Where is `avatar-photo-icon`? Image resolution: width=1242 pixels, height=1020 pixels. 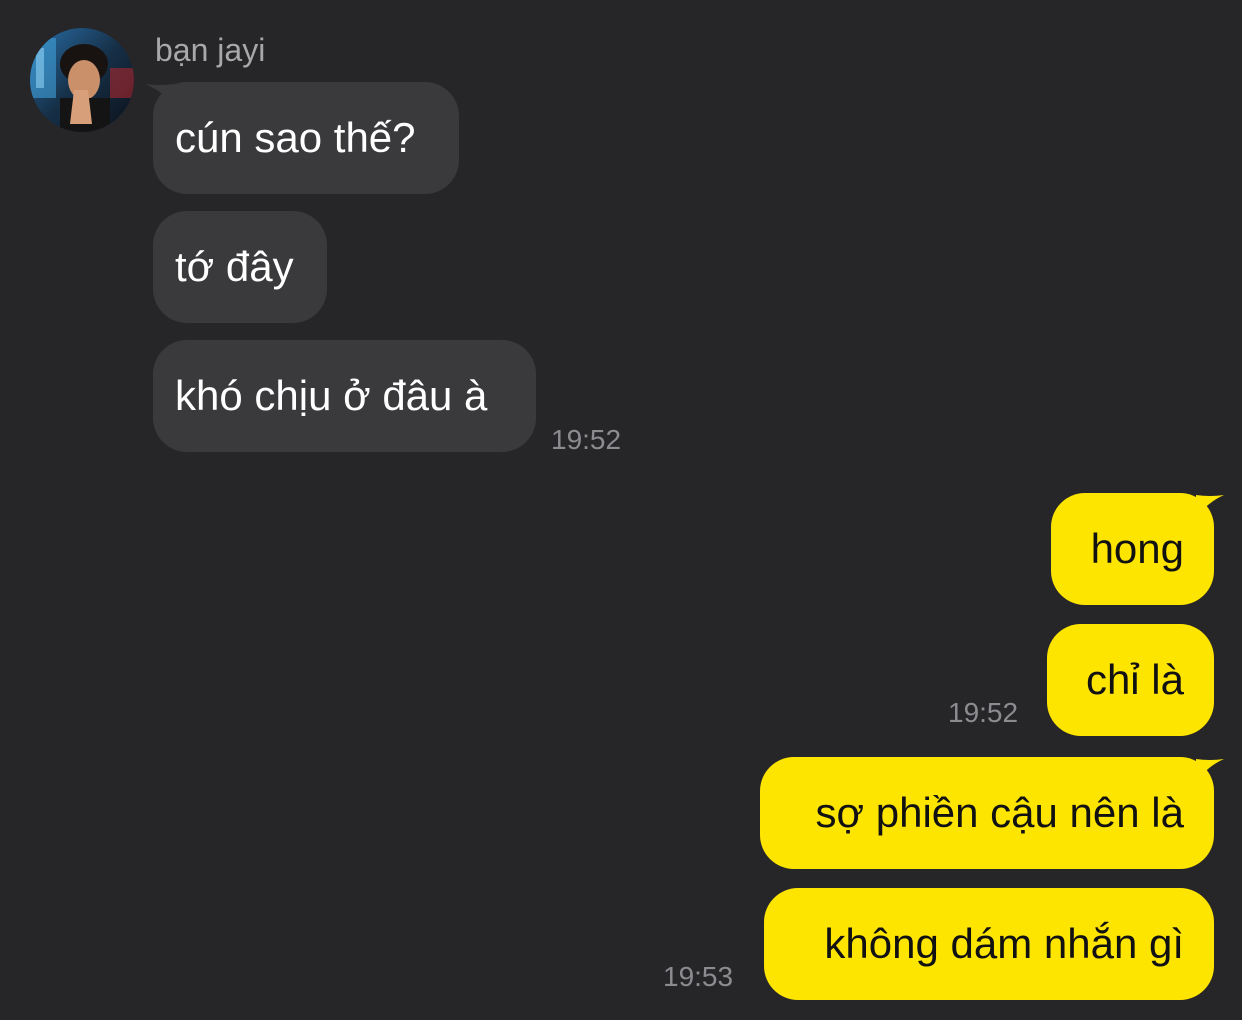 avatar-photo-icon is located at coordinates (82, 80).